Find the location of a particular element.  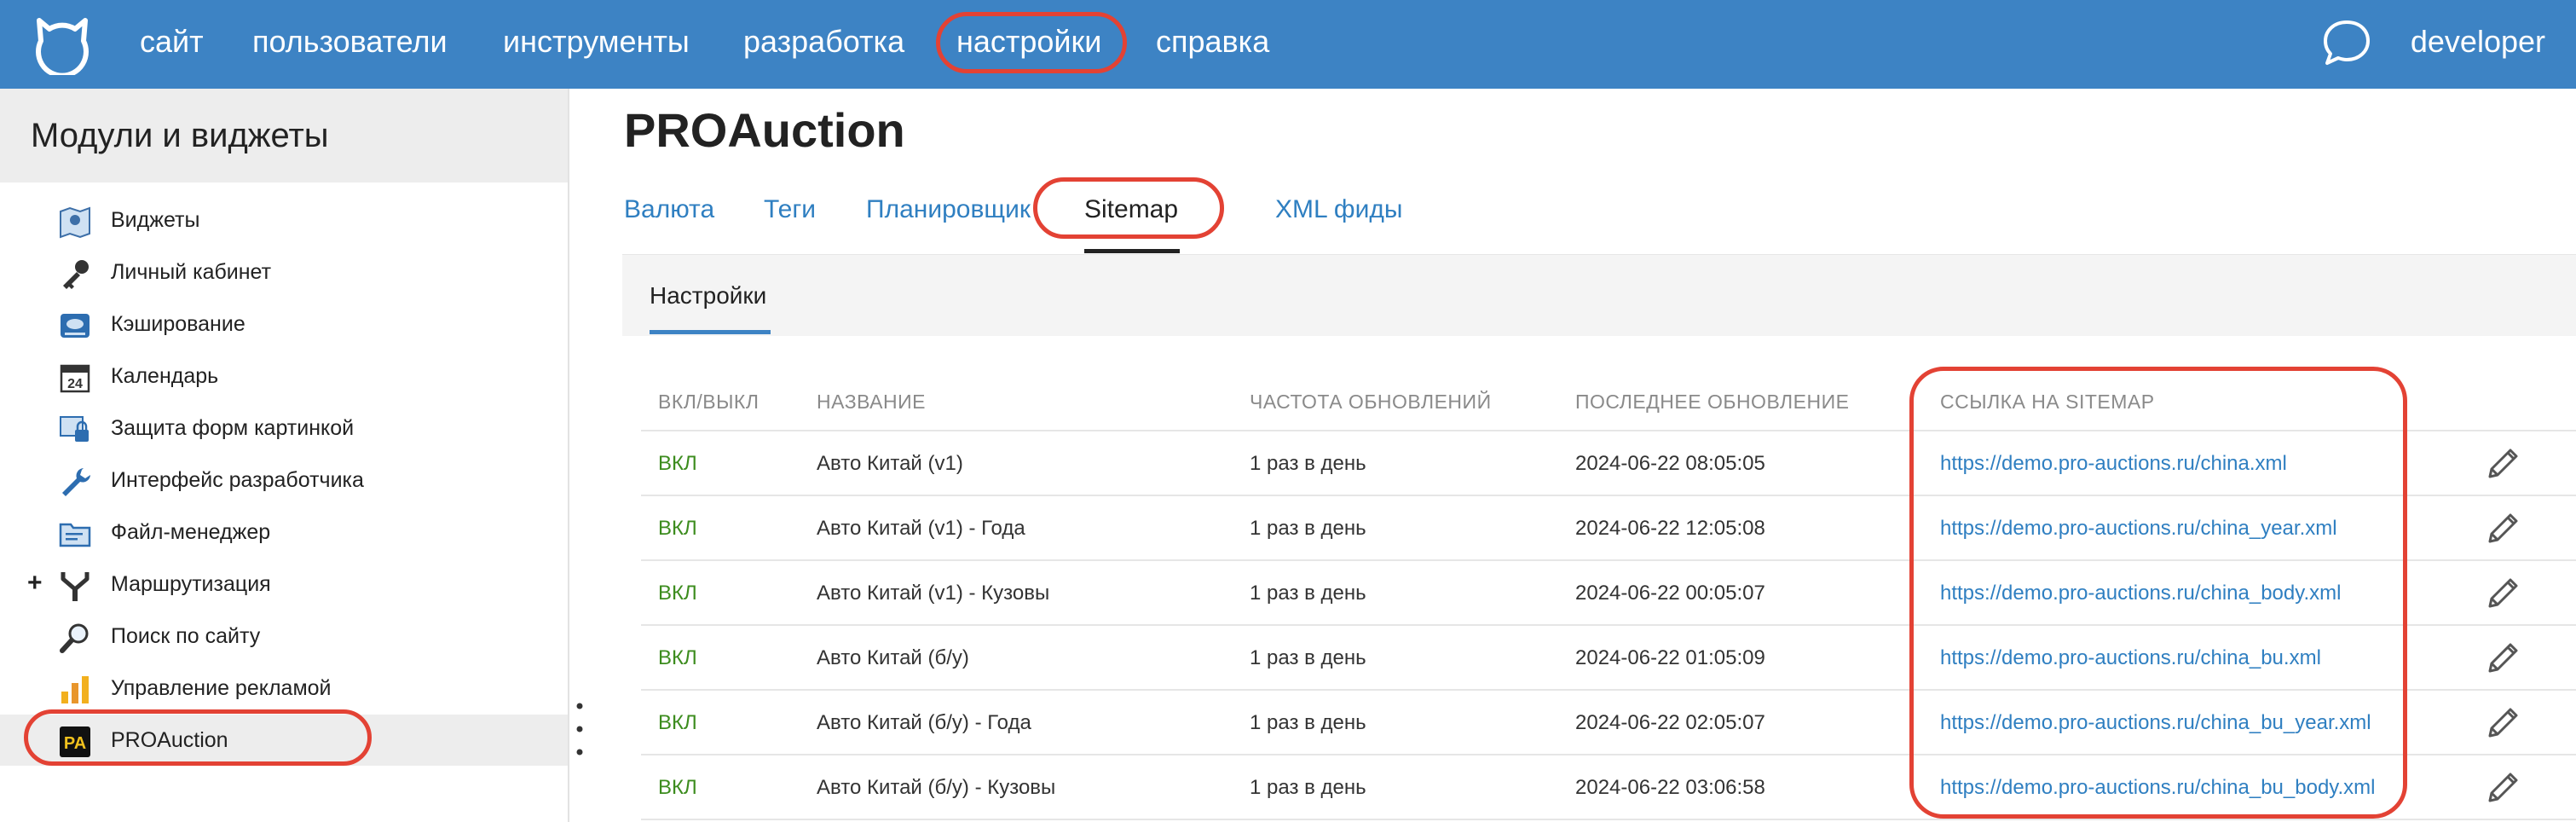

row-name: Авто Китай (v1) is located at coordinates (890, 463).